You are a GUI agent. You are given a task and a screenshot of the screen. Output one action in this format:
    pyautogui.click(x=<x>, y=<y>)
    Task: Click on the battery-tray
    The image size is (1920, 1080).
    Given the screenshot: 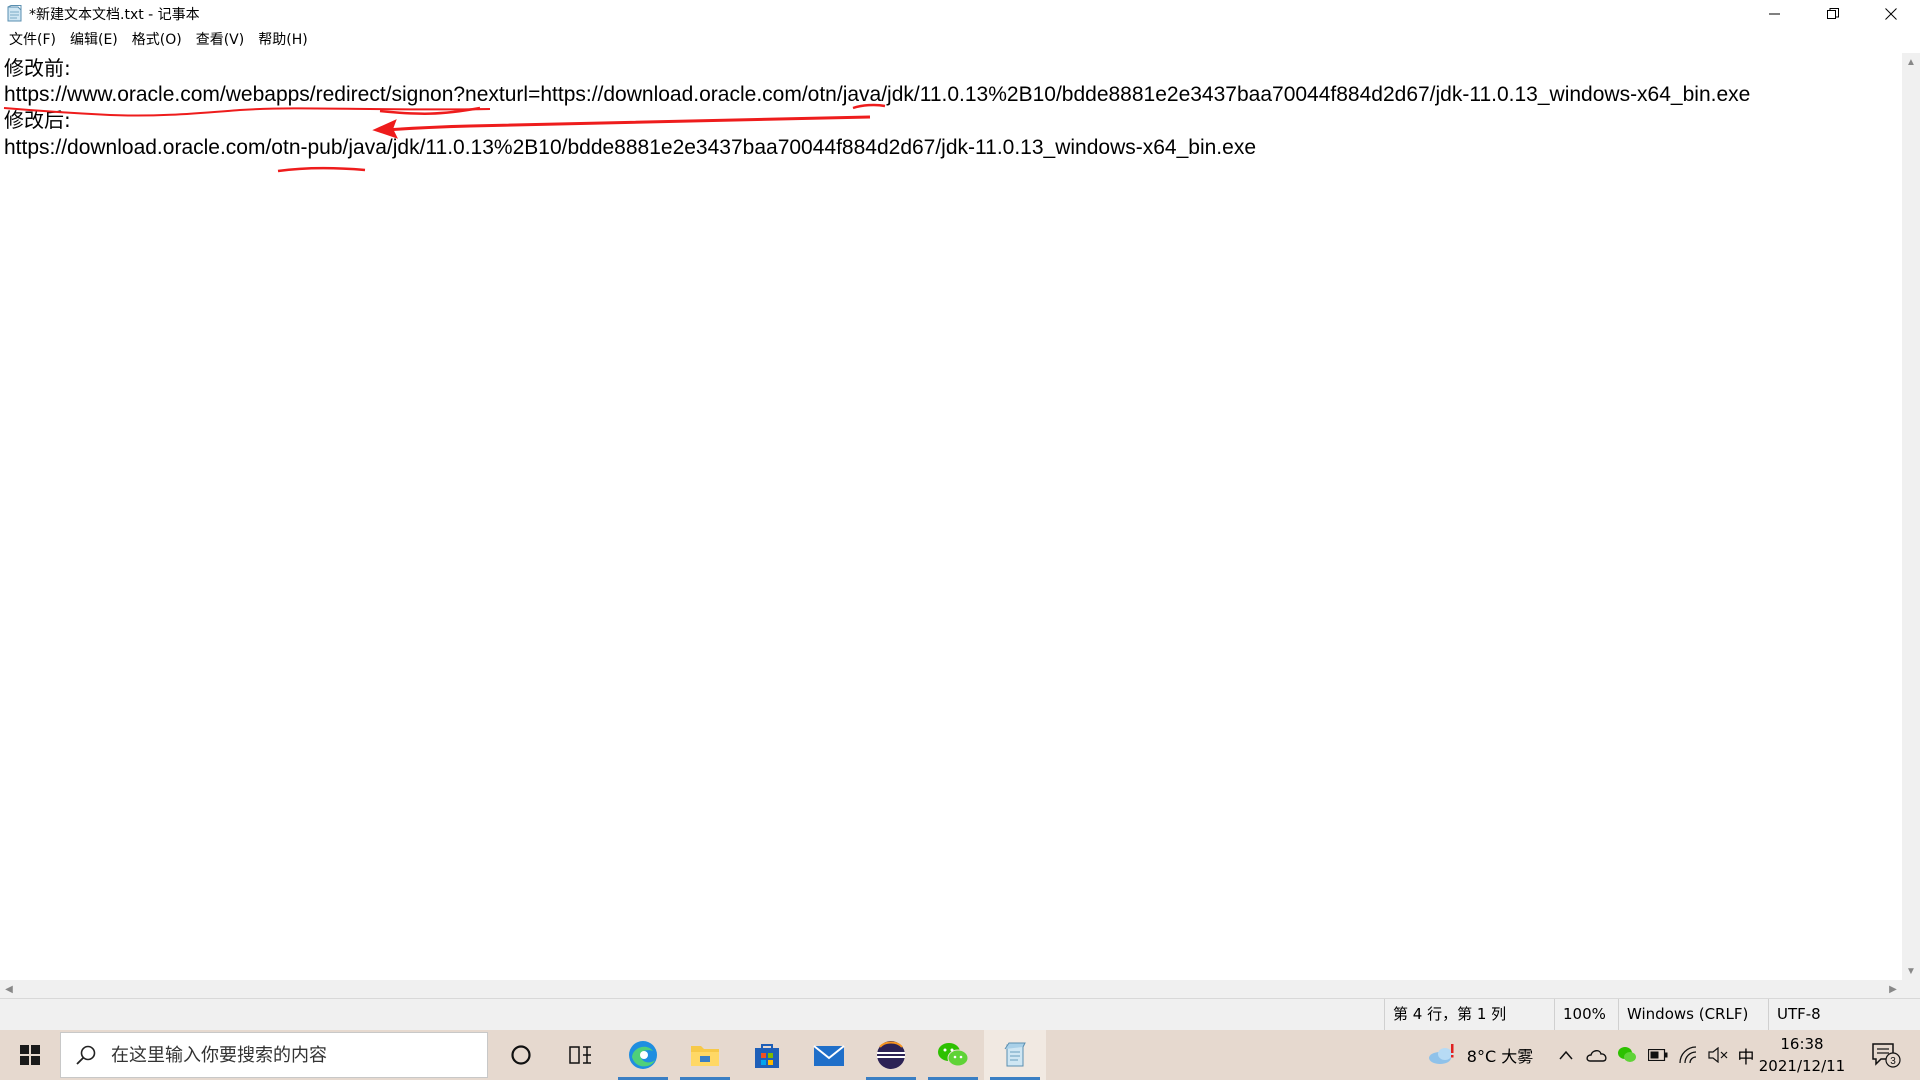 What is the action you would take?
    pyautogui.click(x=1658, y=1055)
    